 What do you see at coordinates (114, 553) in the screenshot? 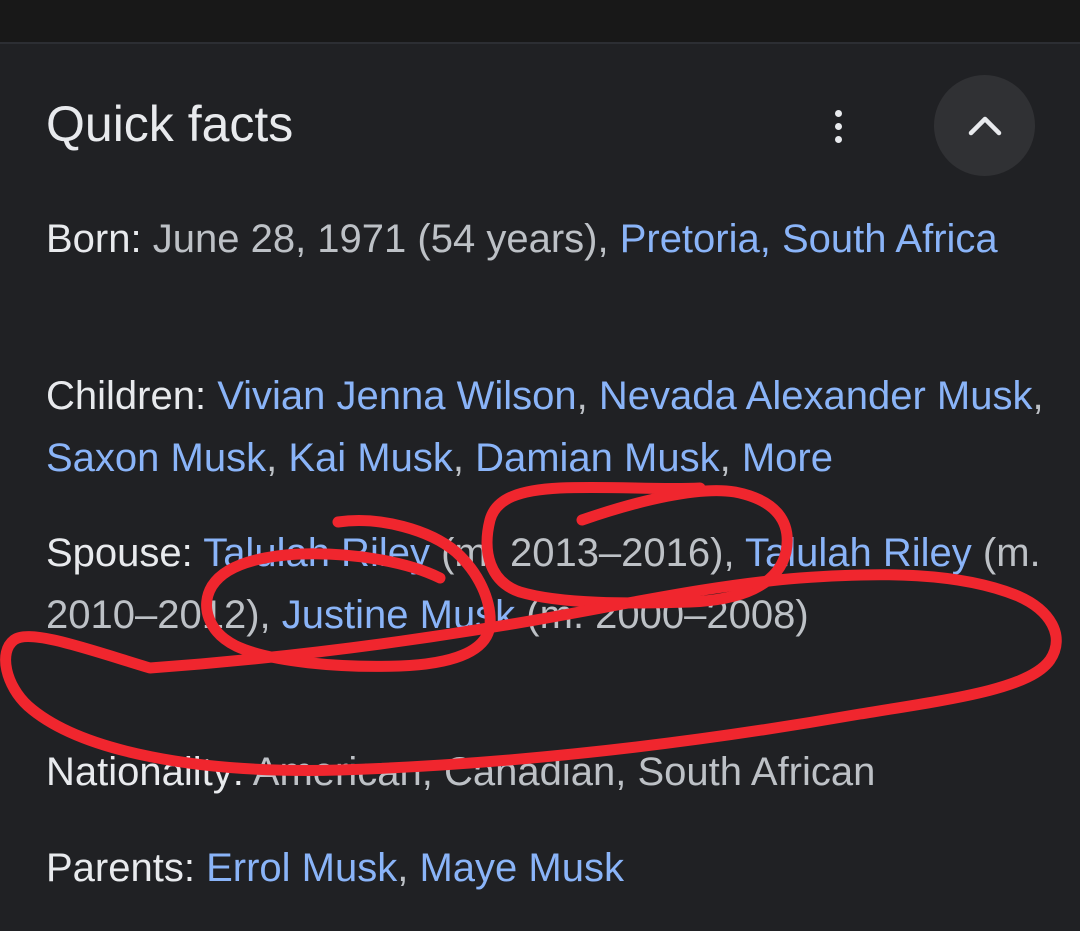
I see `fact-label-text: Spouse` at bounding box center [114, 553].